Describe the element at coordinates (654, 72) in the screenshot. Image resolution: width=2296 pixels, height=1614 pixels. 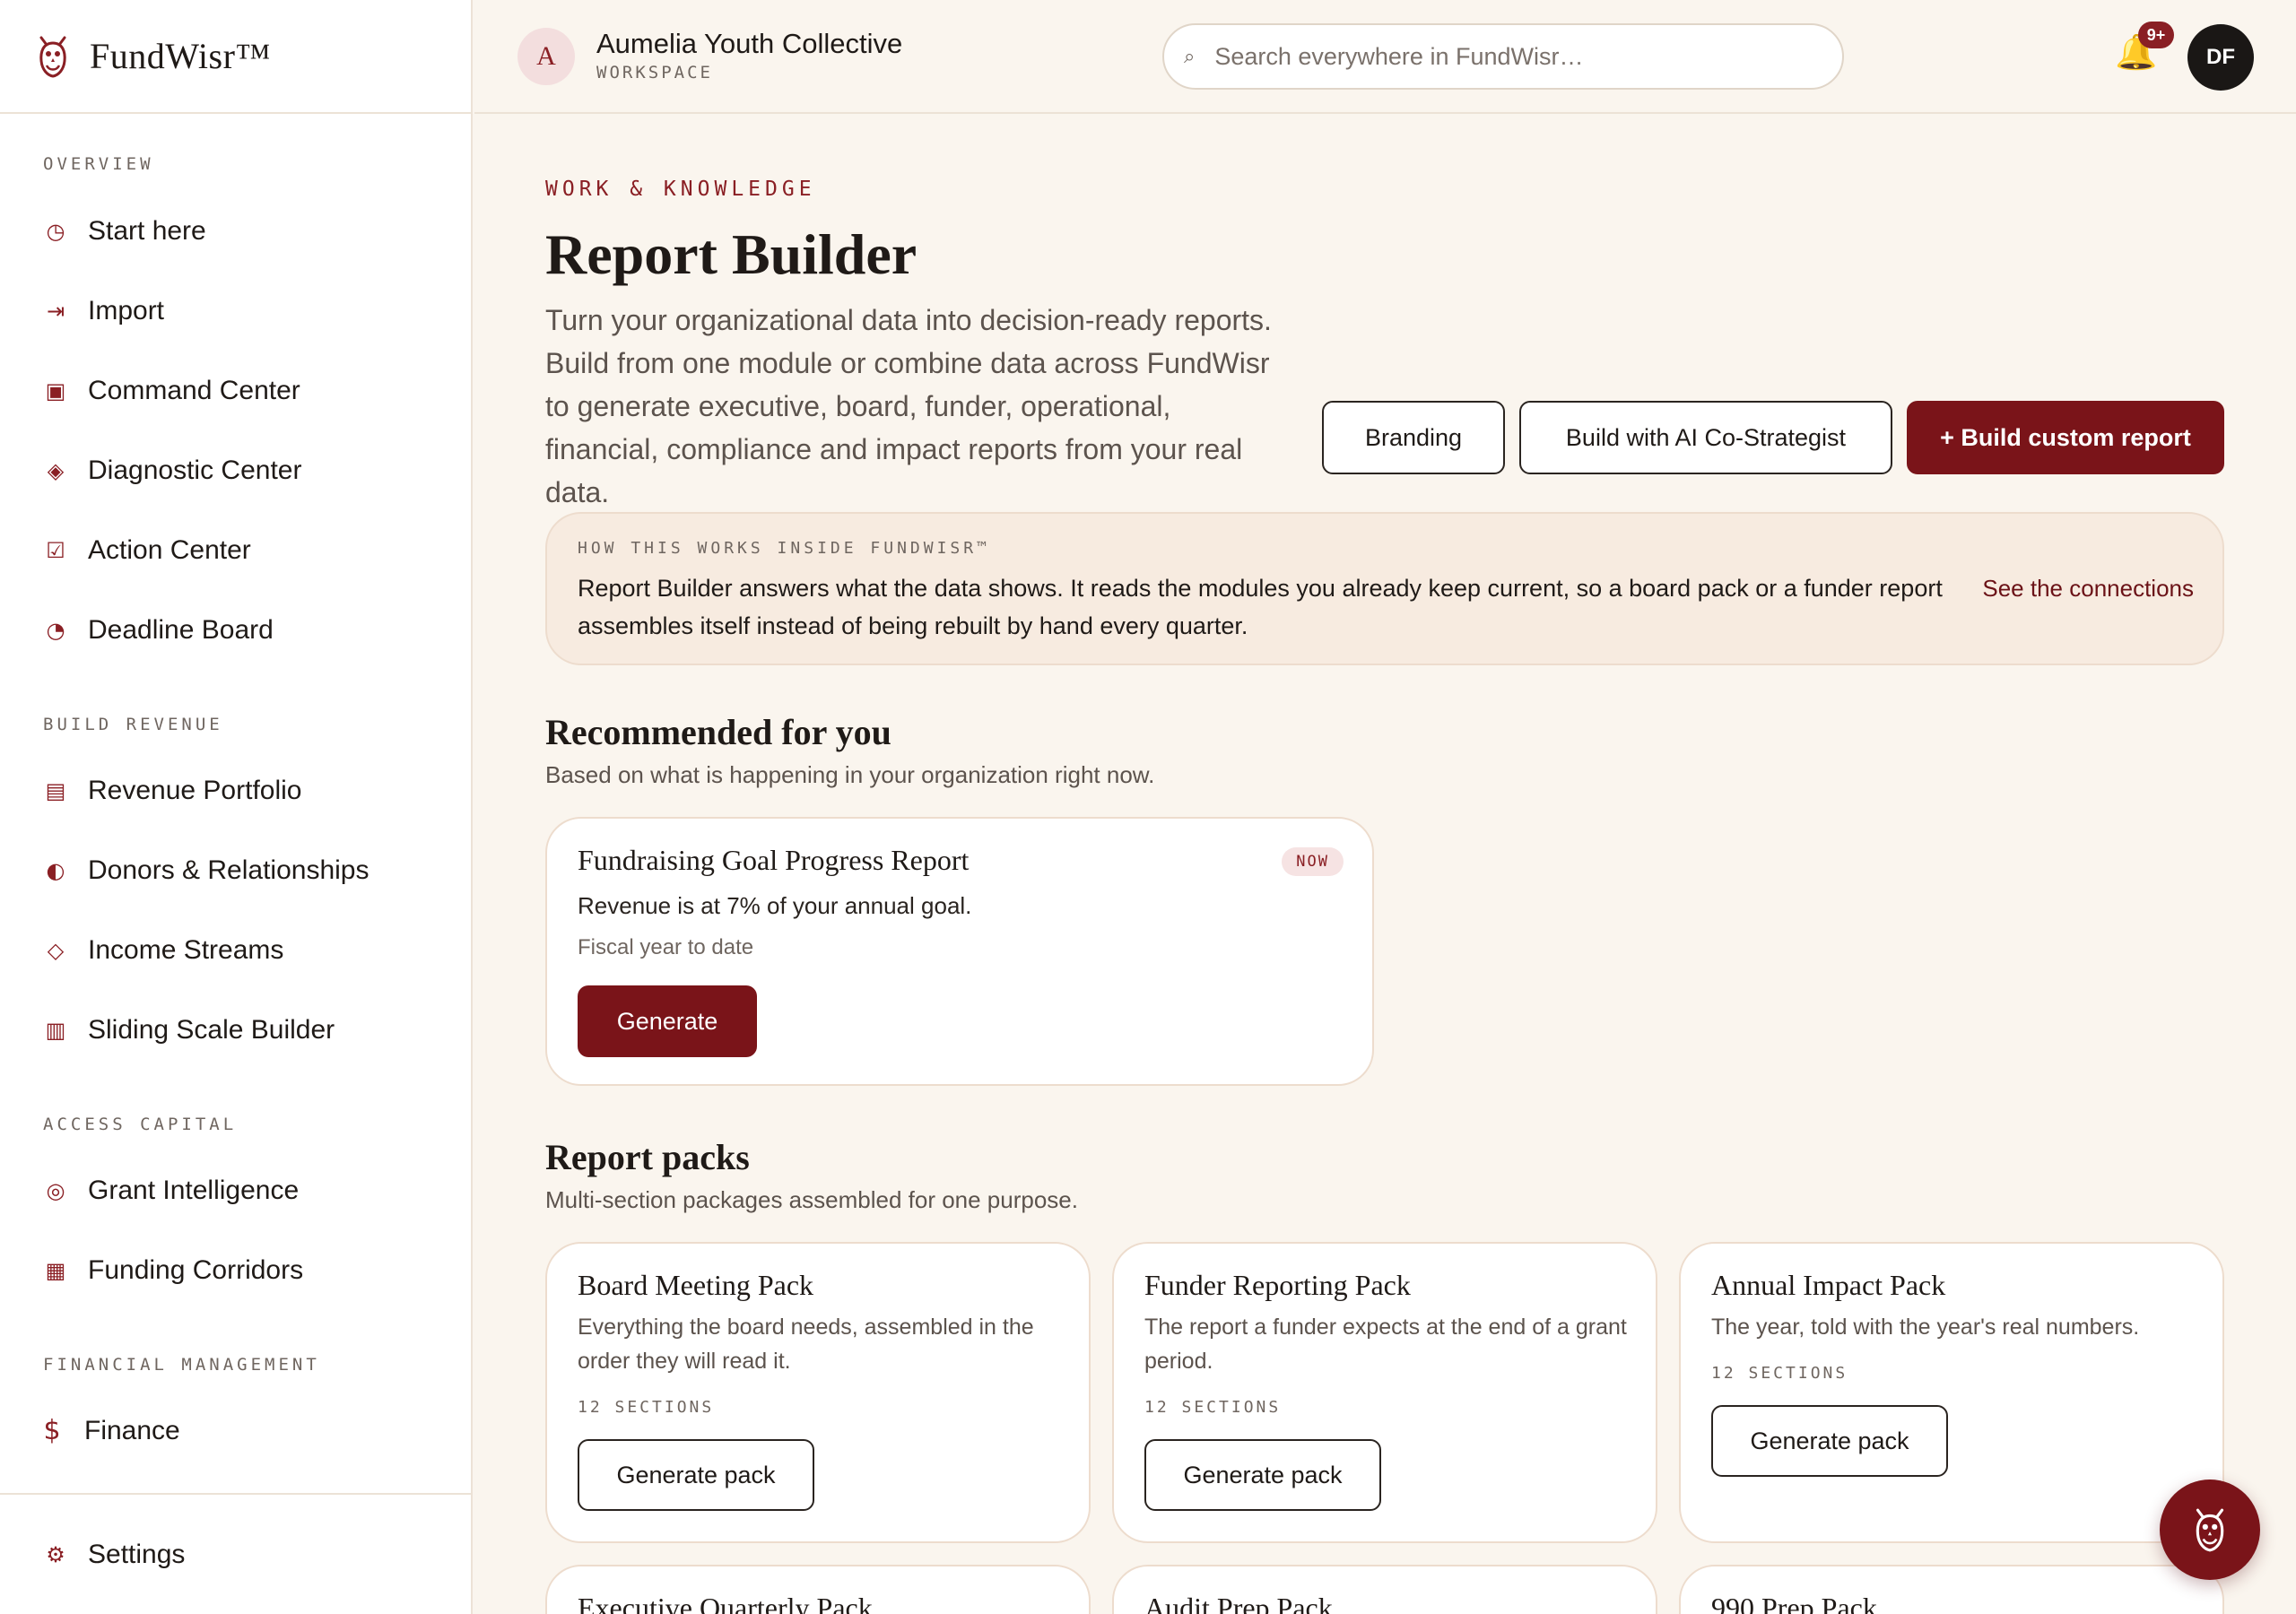
I see `workspace-label: WORKSPACE` at that location.